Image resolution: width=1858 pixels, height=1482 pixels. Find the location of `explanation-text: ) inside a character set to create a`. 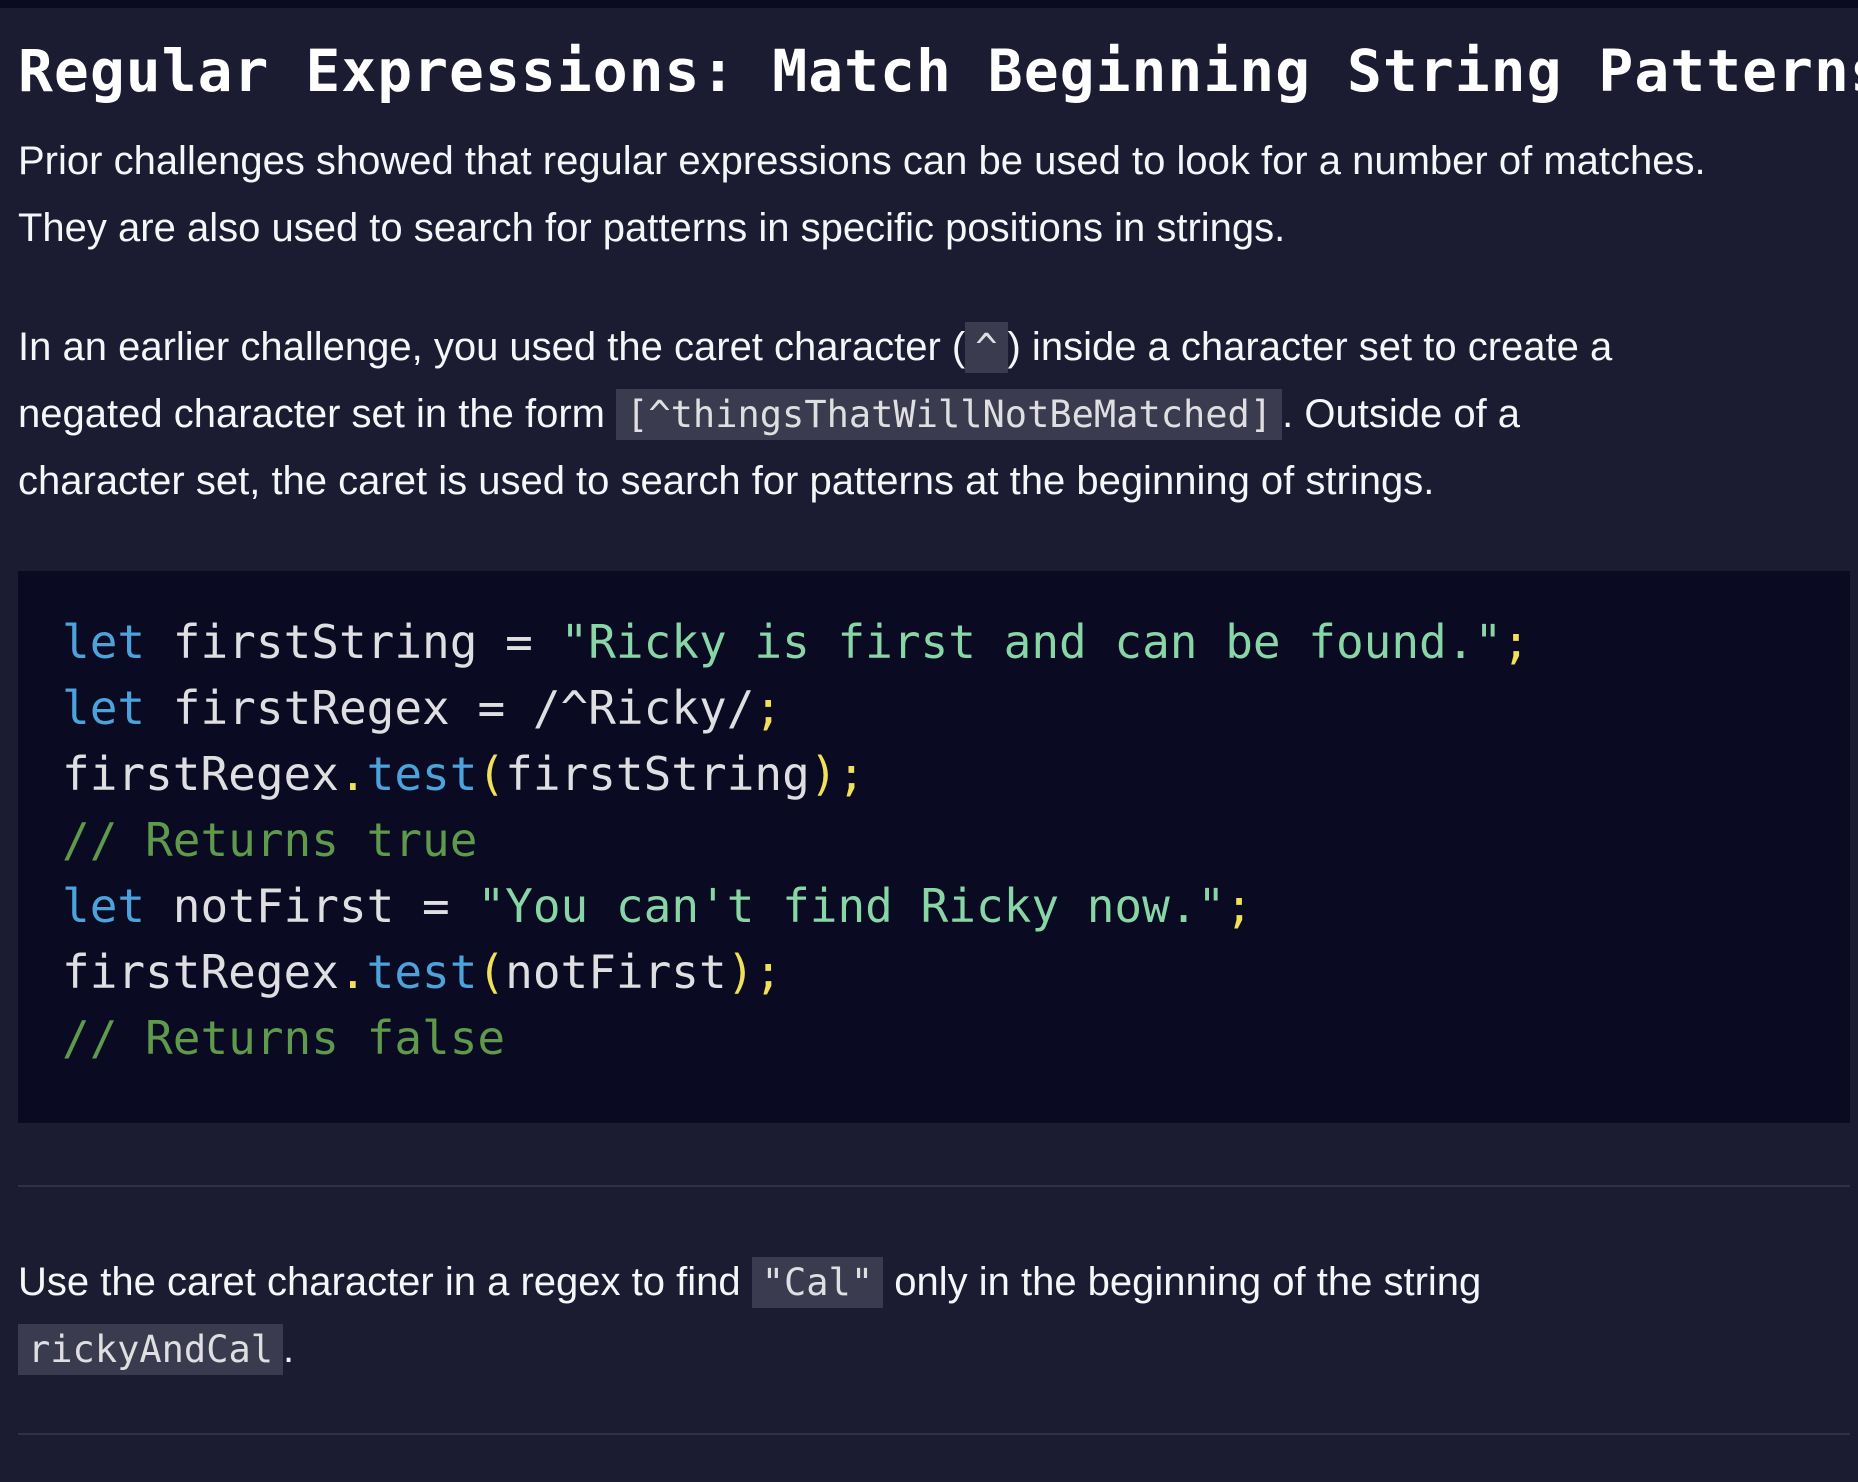

explanation-text: ) inside a character set to create a is located at coordinates (1310, 347).